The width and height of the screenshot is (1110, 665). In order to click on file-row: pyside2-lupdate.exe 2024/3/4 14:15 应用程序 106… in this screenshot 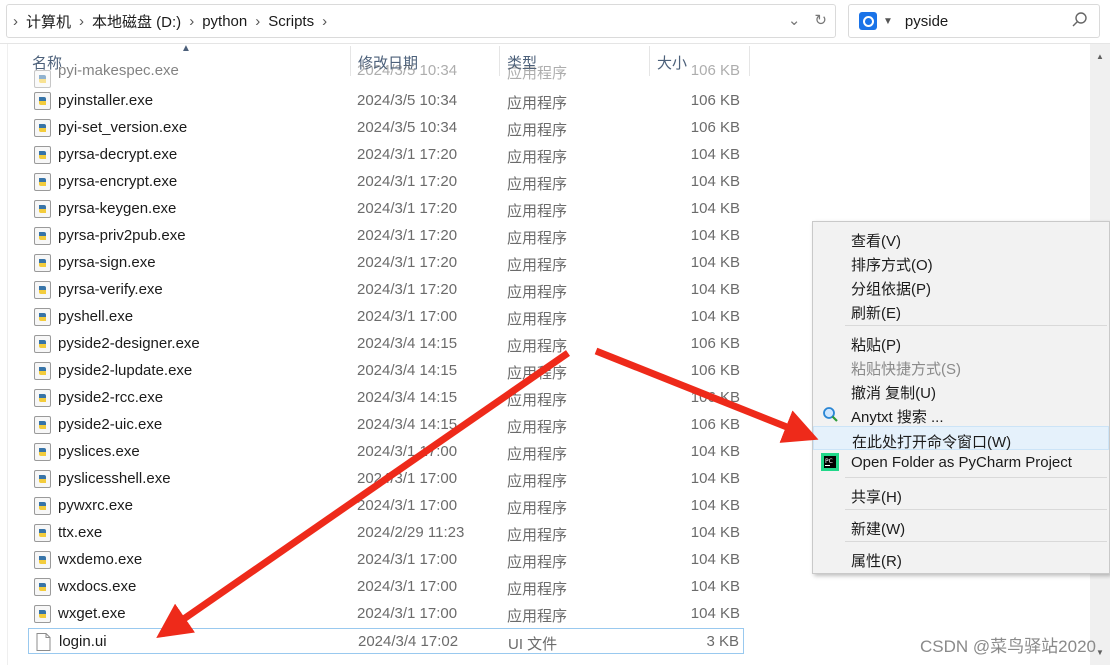, I will do `click(386, 371)`.